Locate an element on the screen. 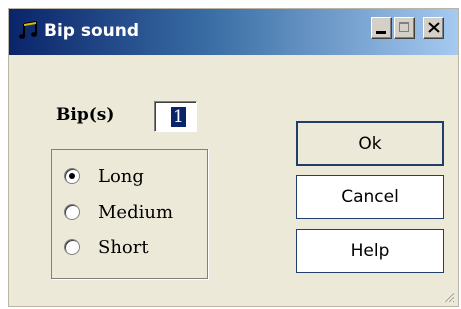 This screenshot has width=461, height=309. bips-label: Bip(s) is located at coordinates (85, 115).